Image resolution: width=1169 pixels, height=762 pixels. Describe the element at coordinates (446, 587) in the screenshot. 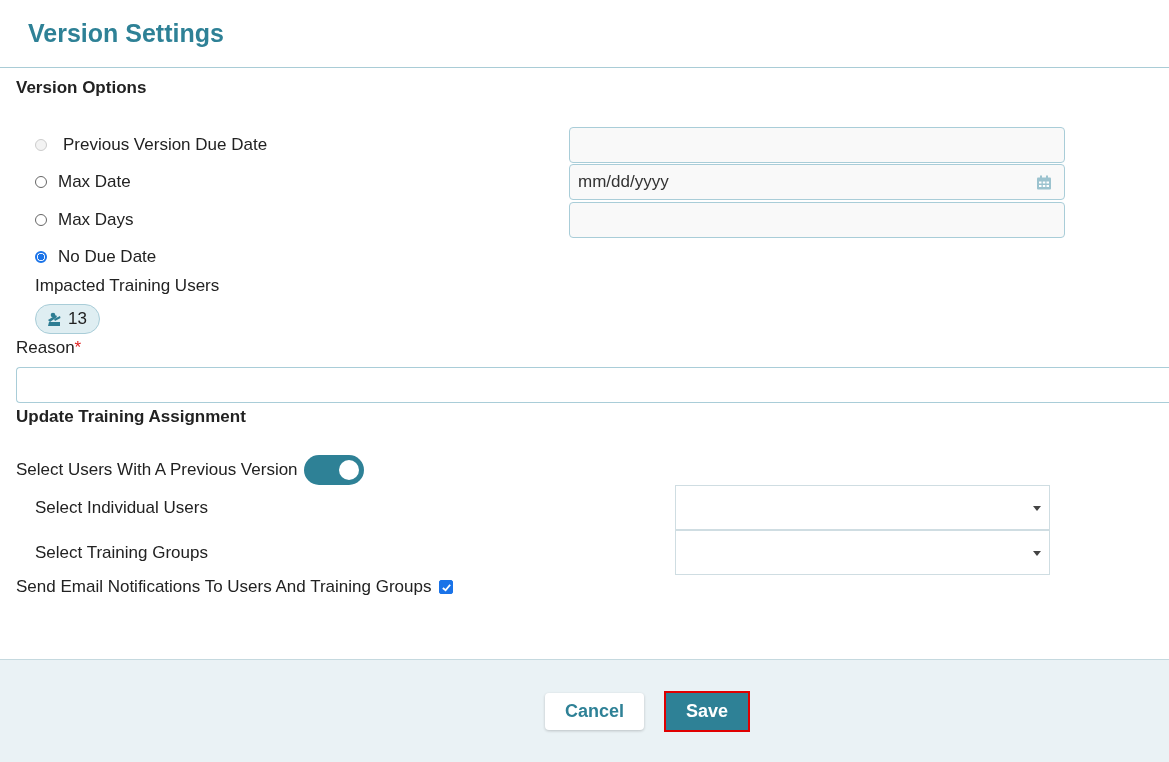

I see `checkbox` at that location.